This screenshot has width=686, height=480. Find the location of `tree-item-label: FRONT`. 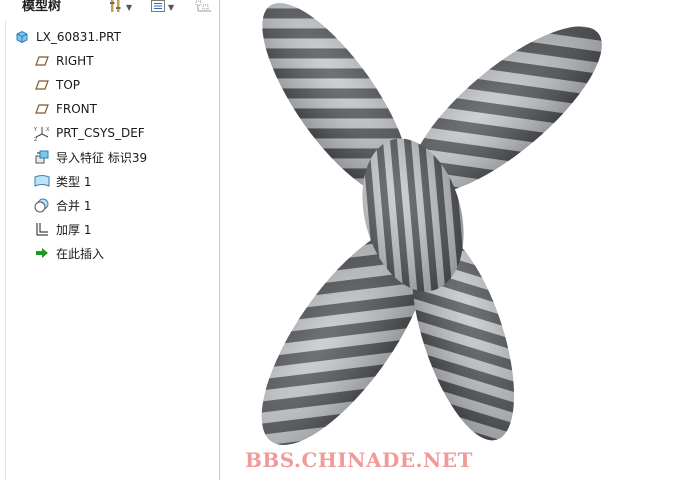

tree-item-label: FRONT is located at coordinates (76, 109).